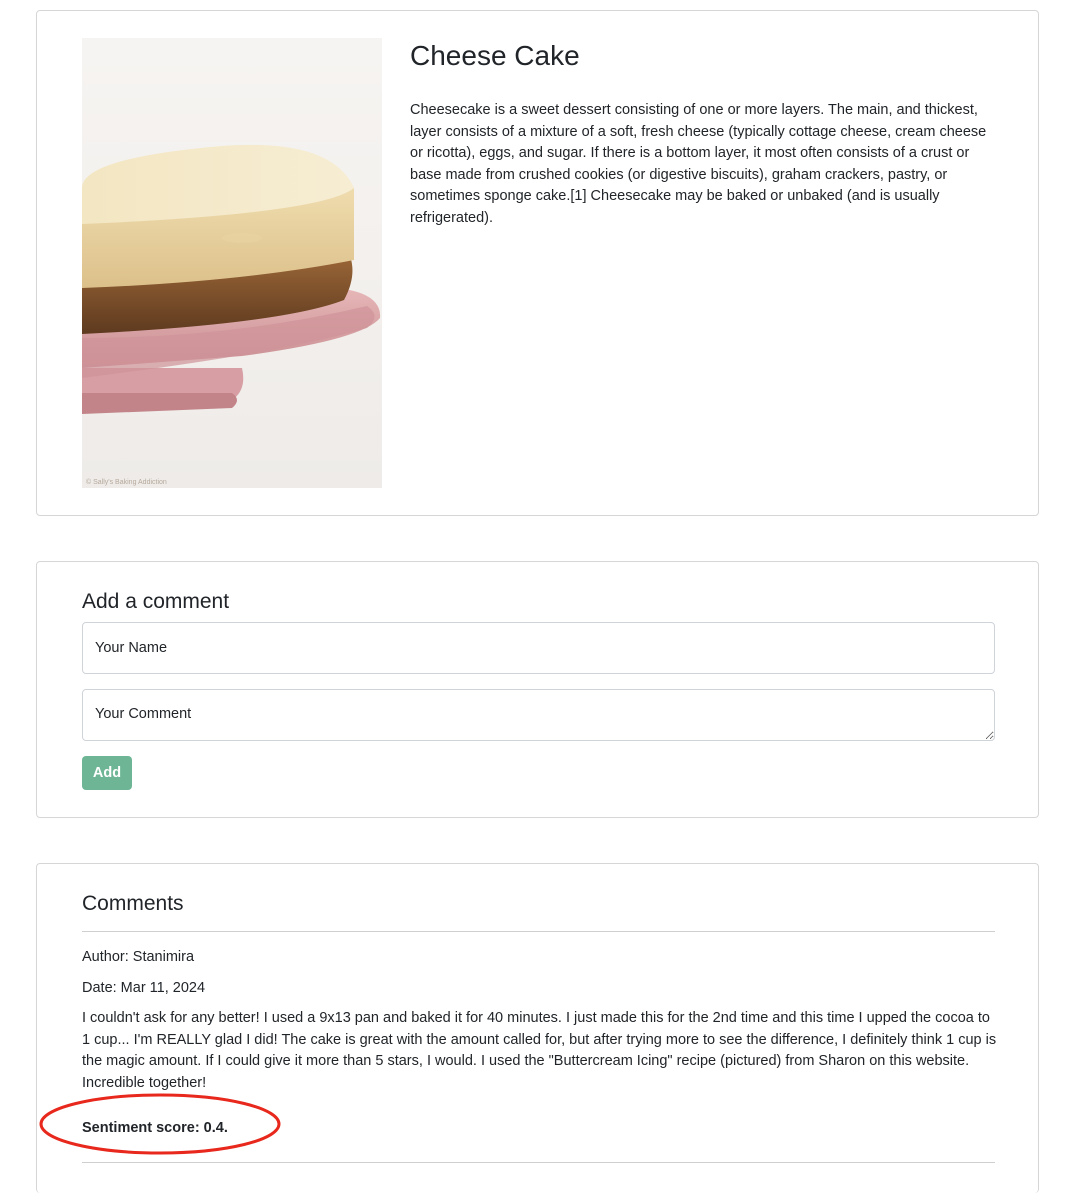 The width and height of the screenshot is (1076, 1193). What do you see at coordinates (155, 1128) in the screenshot?
I see `sentiment-score: Sentiment score: 0.4.` at bounding box center [155, 1128].